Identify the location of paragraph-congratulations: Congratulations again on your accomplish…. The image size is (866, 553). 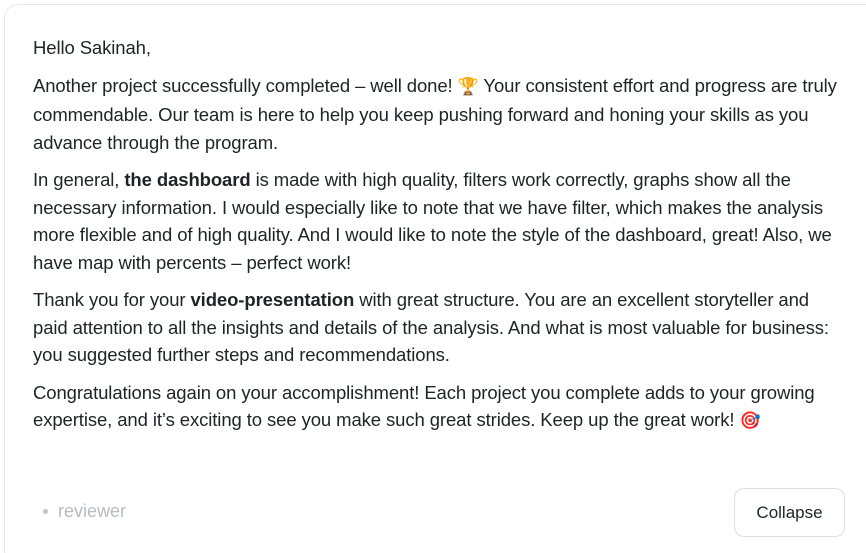
(440, 407).